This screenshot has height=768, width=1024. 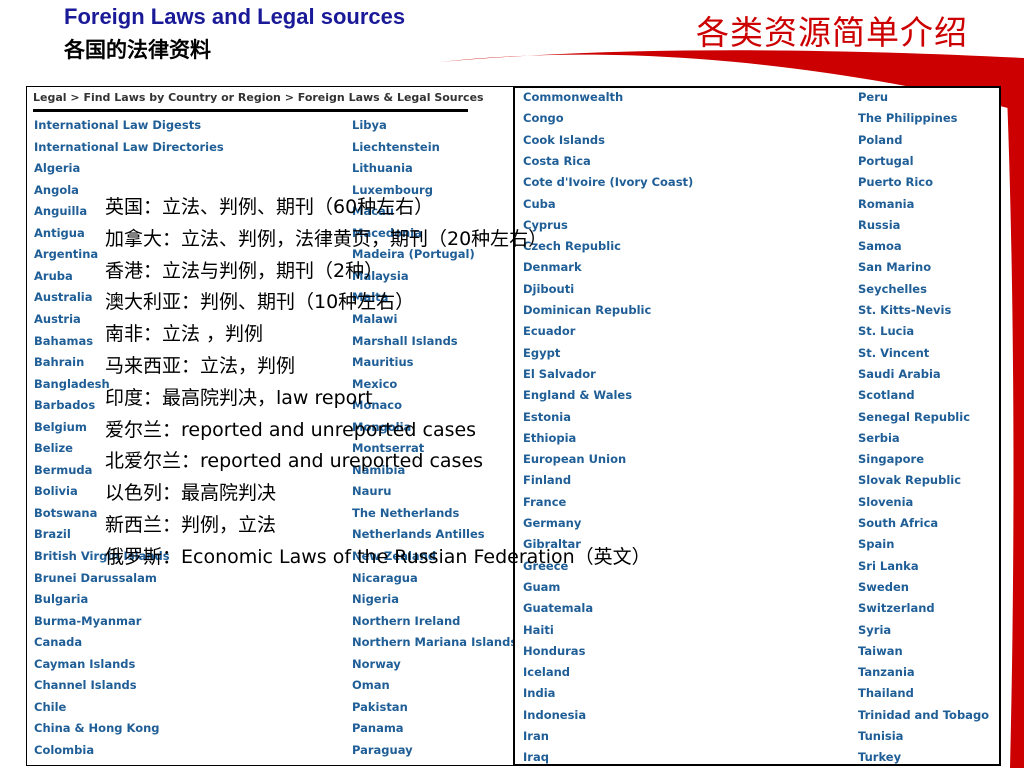 What do you see at coordinates (536, 736) in the screenshot?
I see `country-link: Iran` at bounding box center [536, 736].